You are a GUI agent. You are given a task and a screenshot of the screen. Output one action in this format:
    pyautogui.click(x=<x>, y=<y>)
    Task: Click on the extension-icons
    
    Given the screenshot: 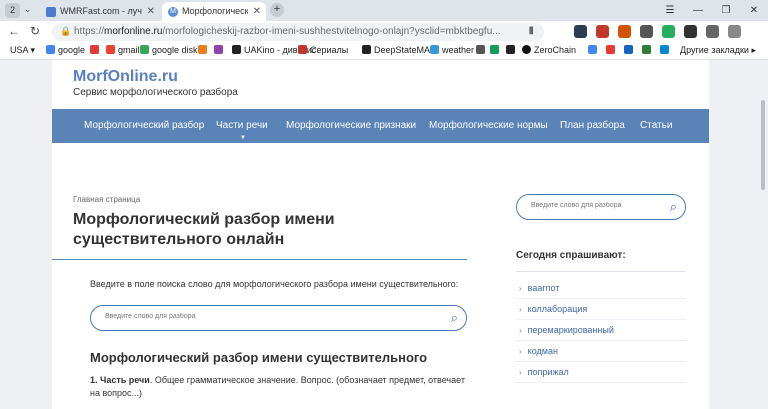 What is the action you would take?
    pyautogui.click(x=657, y=31)
    